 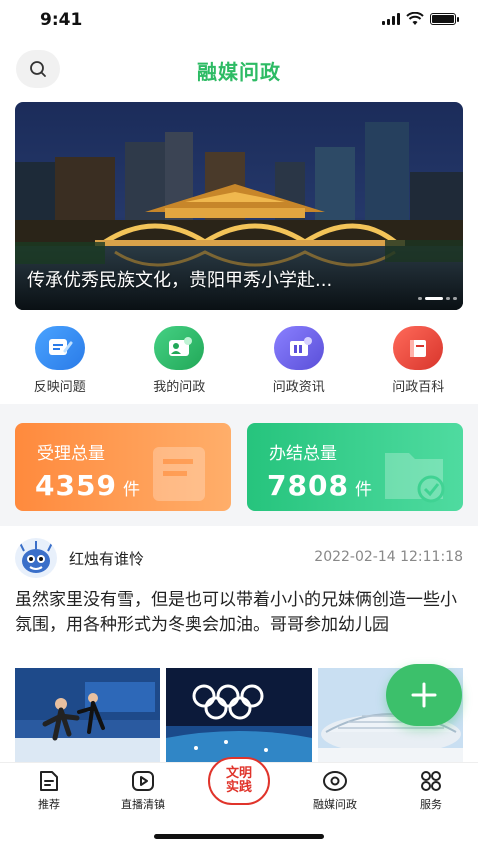 I want to click on stat-label: 办结总量, so click(x=303, y=454).